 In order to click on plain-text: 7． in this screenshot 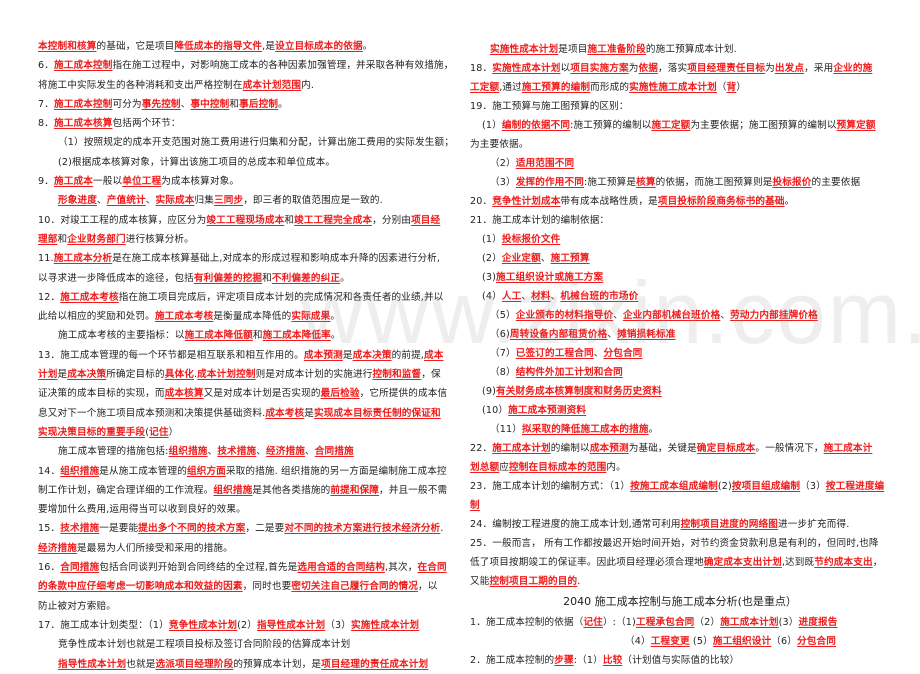, I will do `click(46, 104)`.